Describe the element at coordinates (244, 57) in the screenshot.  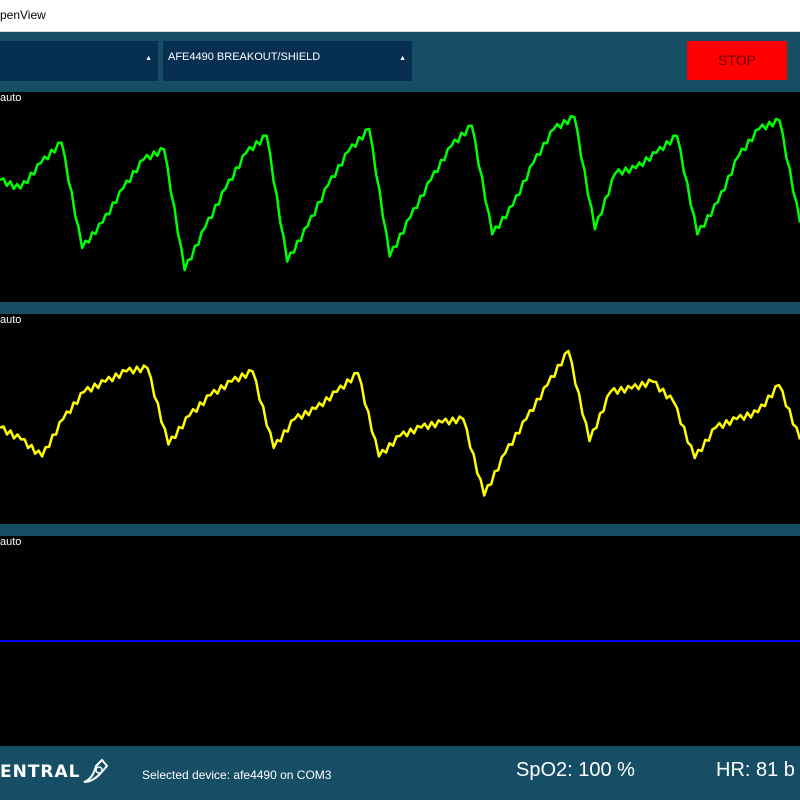
I see `board-dropdown-value: AFE4490 BREAKOUT/SHIELD` at that location.